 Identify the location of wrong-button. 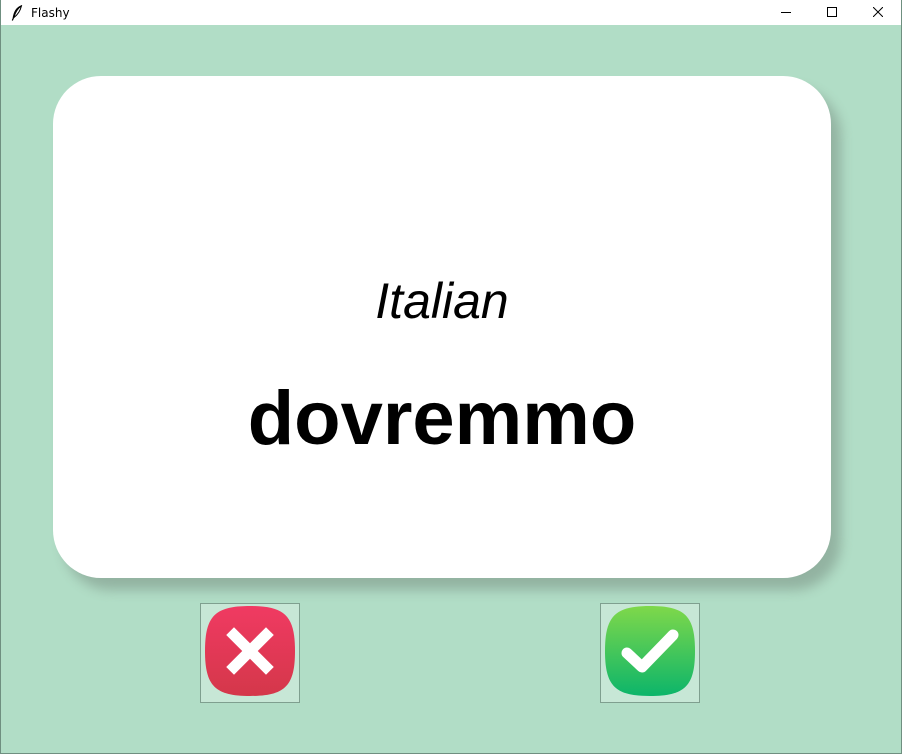
(250, 653).